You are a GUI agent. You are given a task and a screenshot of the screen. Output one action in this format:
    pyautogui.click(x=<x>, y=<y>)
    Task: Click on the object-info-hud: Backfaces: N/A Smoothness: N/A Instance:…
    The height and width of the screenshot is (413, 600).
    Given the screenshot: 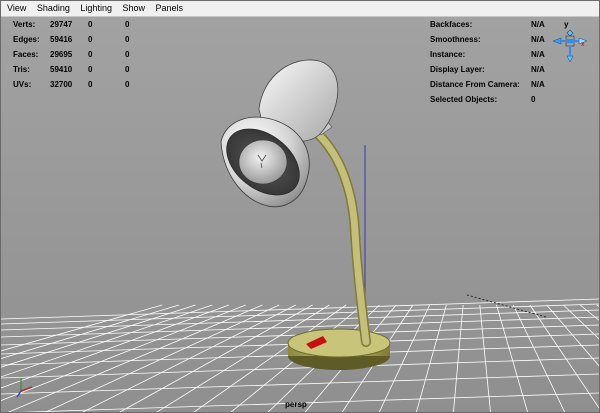 What is the action you would take?
    pyautogui.click(x=487, y=62)
    